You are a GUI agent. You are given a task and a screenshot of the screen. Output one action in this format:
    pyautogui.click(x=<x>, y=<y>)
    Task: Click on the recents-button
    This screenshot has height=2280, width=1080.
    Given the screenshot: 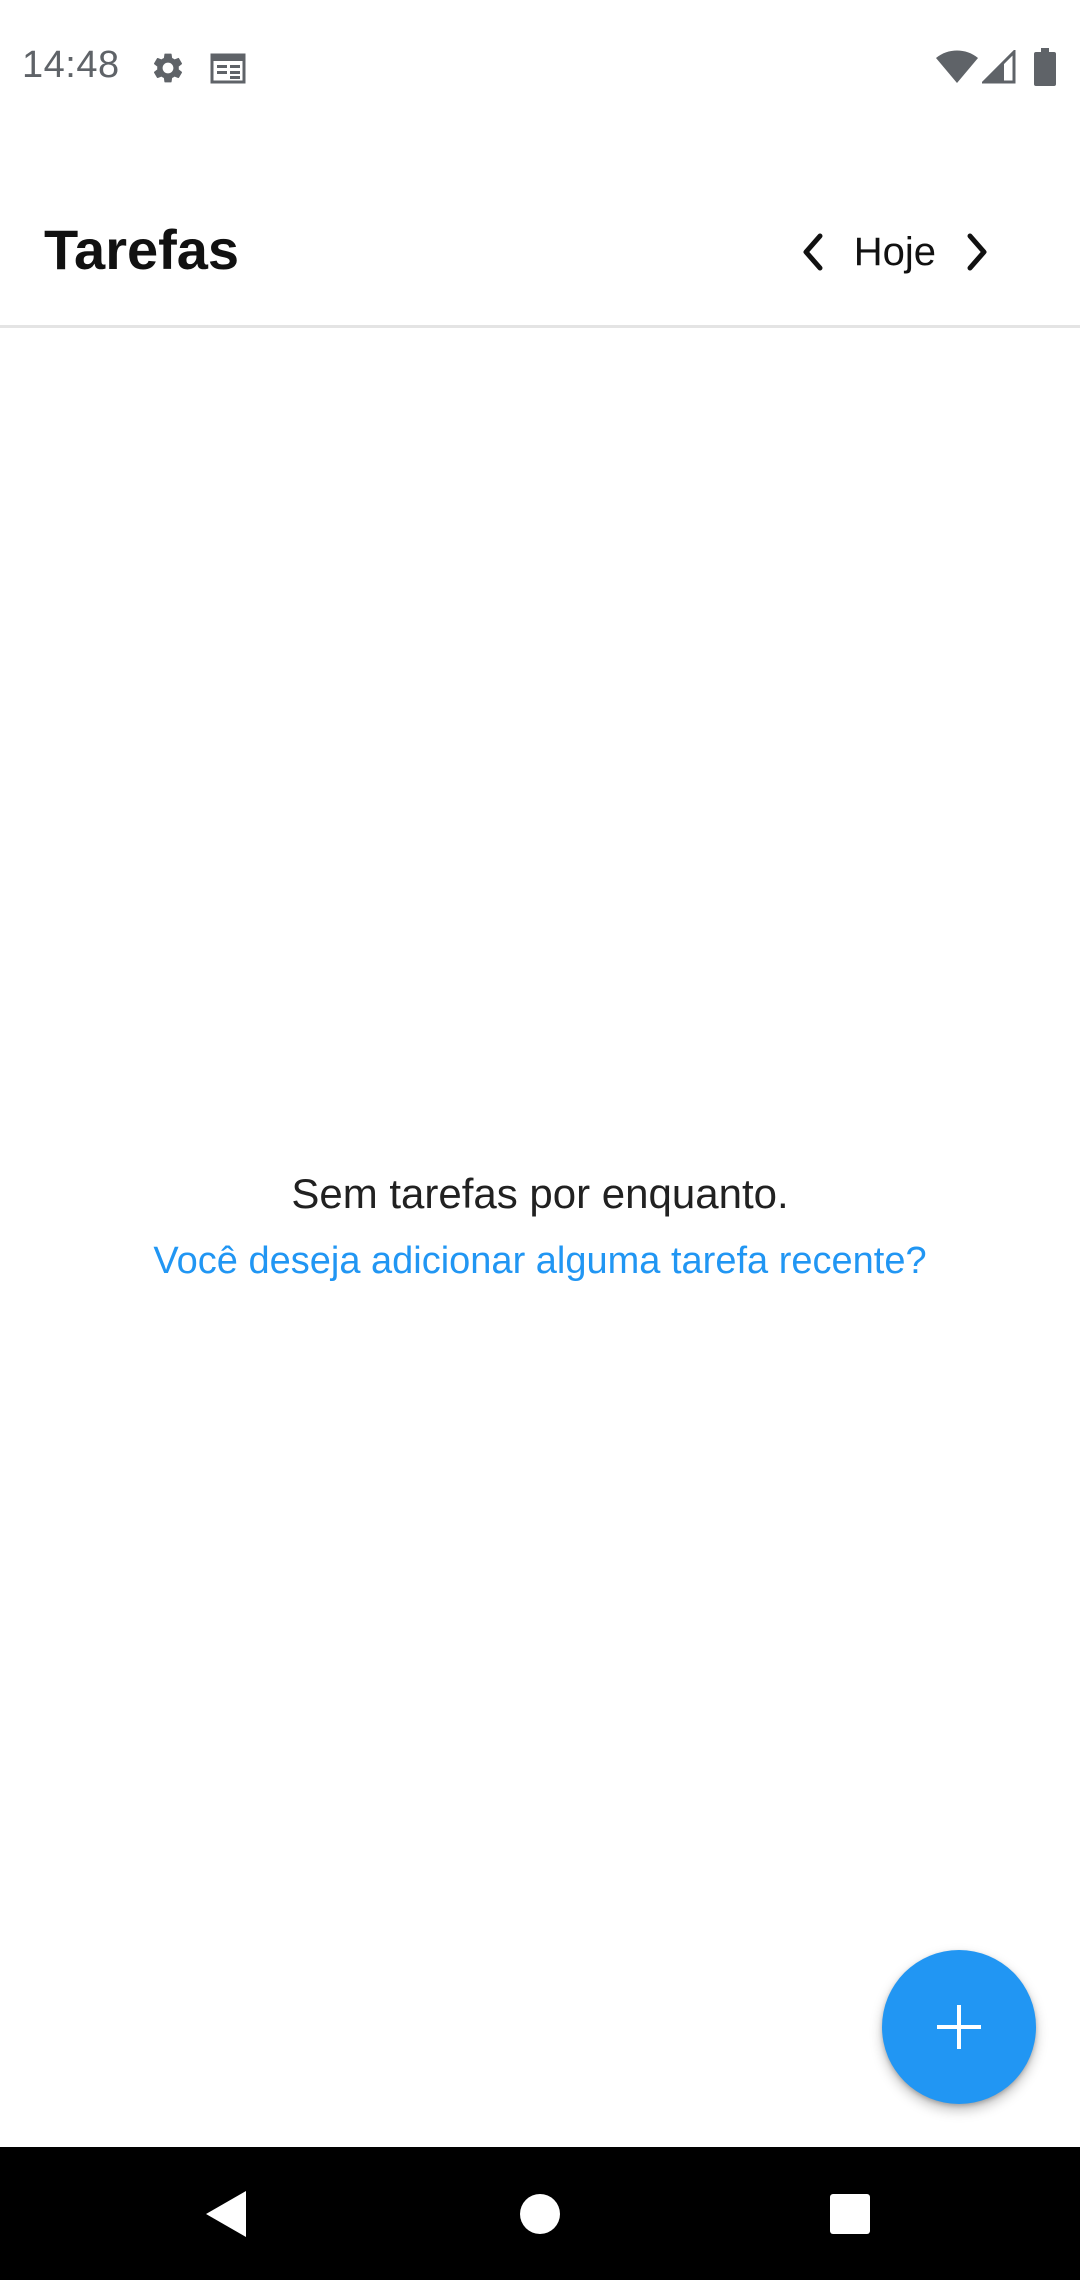 What is the action you would take?
    pyautogui.click(x=850, y=2213)
    